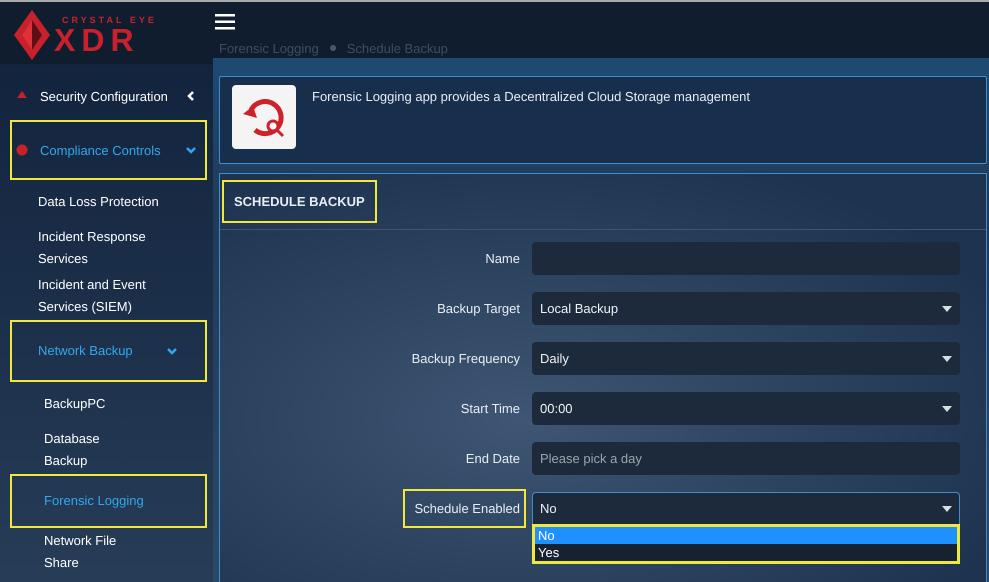 Image resolution: width=989 pixels, height=582 pixels. Describe the element at coordinates (465, 359) in the screenshot. I see `field-label: Backup Frequency` at that location.